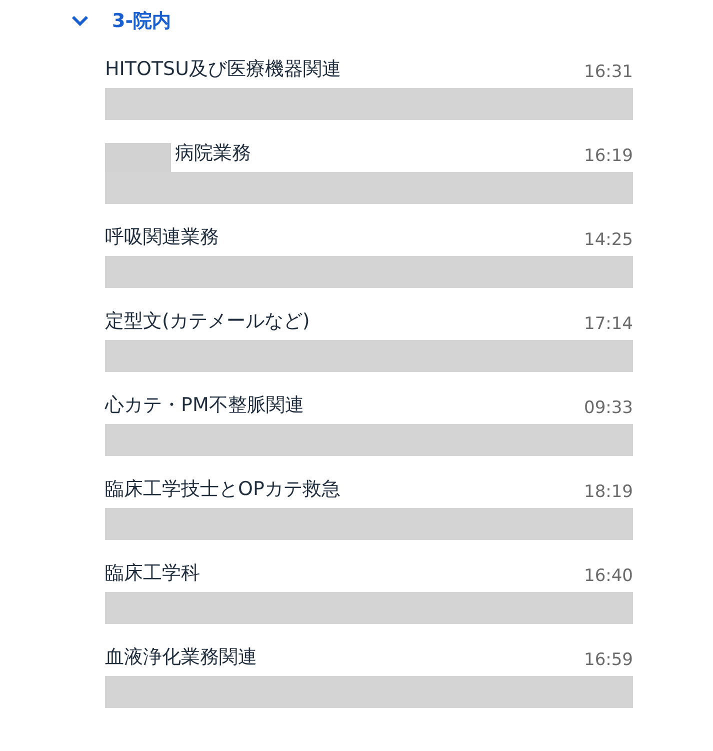 The width and height of the screenshot is (713, 751). I want to click on chat-time: 16:31, so click(608, 72).